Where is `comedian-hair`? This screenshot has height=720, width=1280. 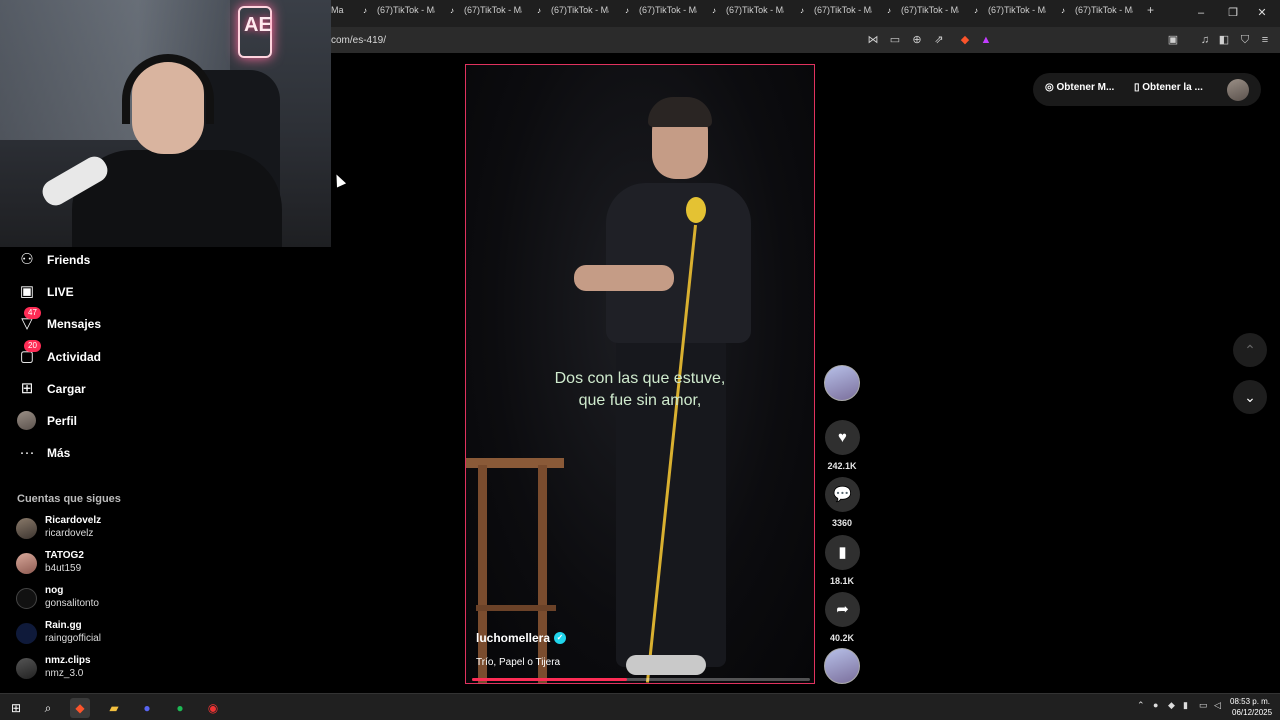
comedian-hair is located at coordinates (680, 112).